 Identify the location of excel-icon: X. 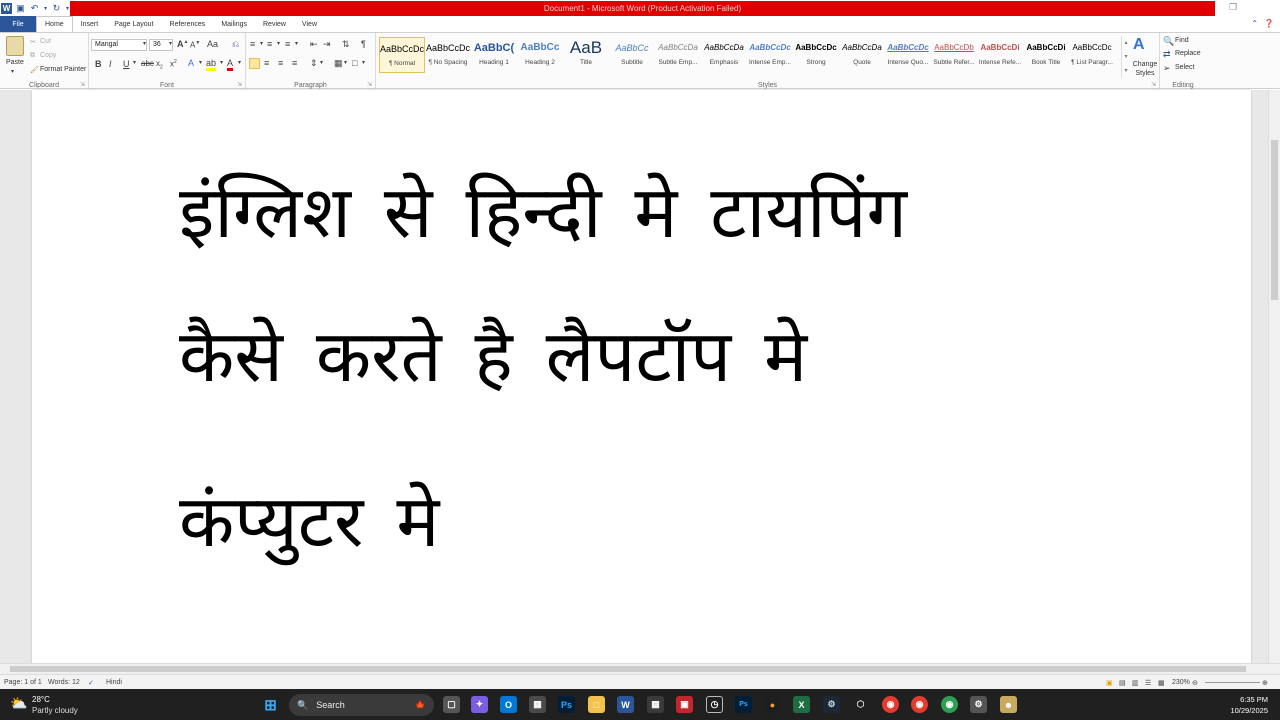
(801, 704).